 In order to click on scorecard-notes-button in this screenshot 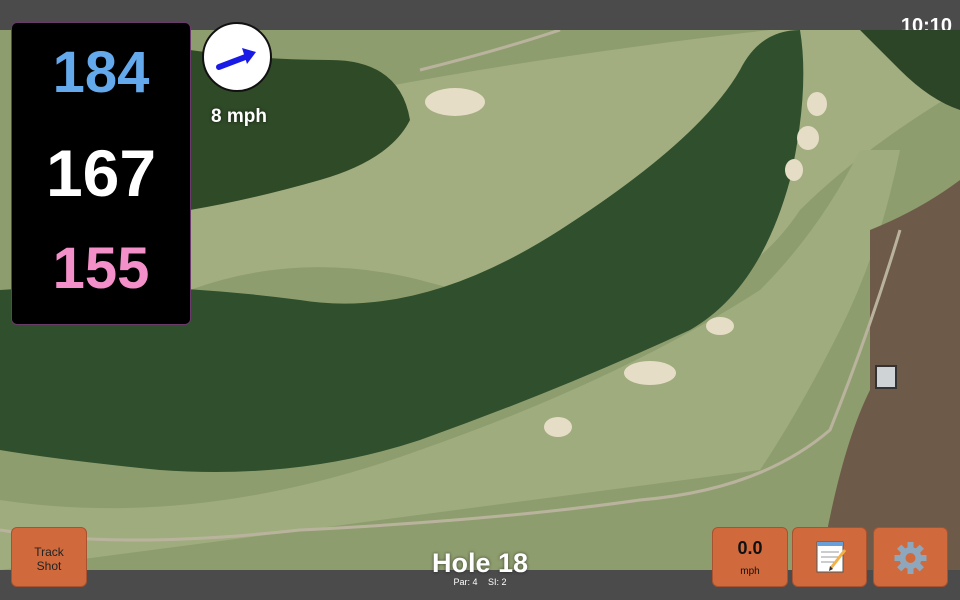, I will do `click(829, 557)`.